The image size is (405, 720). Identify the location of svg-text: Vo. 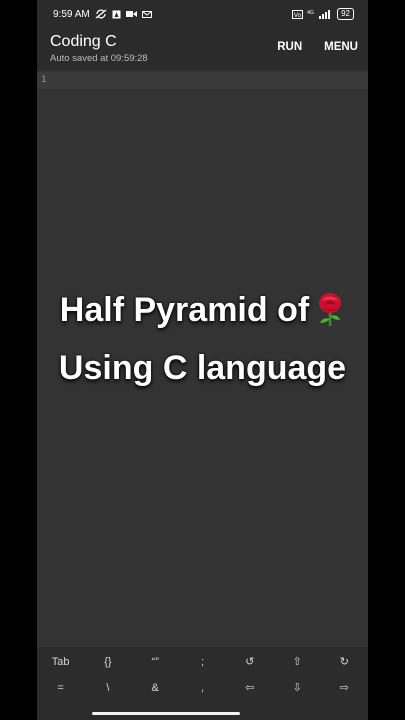
(298, 15).